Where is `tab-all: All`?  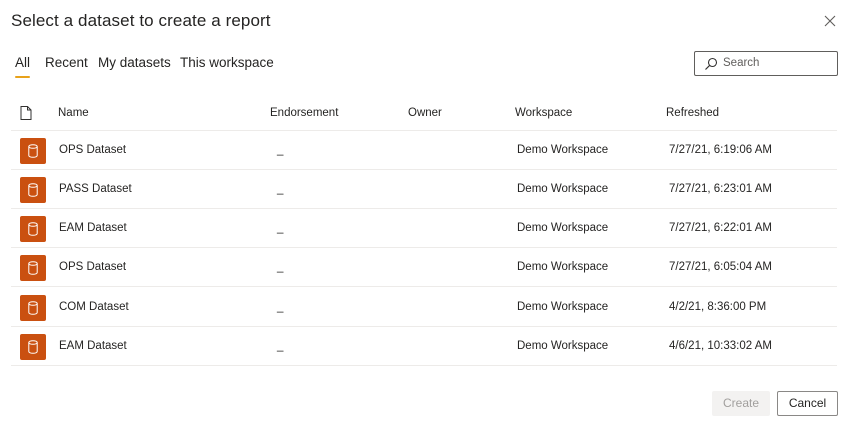 tab-all: All is located at coordinates (22, 62).